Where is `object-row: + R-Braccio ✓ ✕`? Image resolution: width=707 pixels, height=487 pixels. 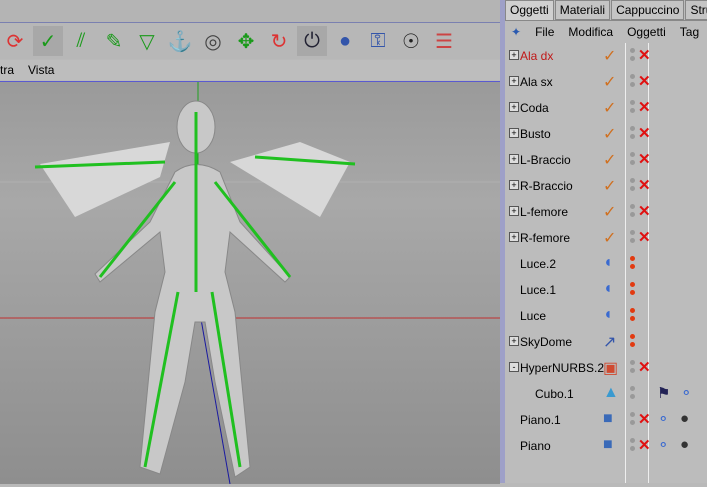 object-row: + R-Braccio ✓ ✕ is located at coordinates (606, 186).